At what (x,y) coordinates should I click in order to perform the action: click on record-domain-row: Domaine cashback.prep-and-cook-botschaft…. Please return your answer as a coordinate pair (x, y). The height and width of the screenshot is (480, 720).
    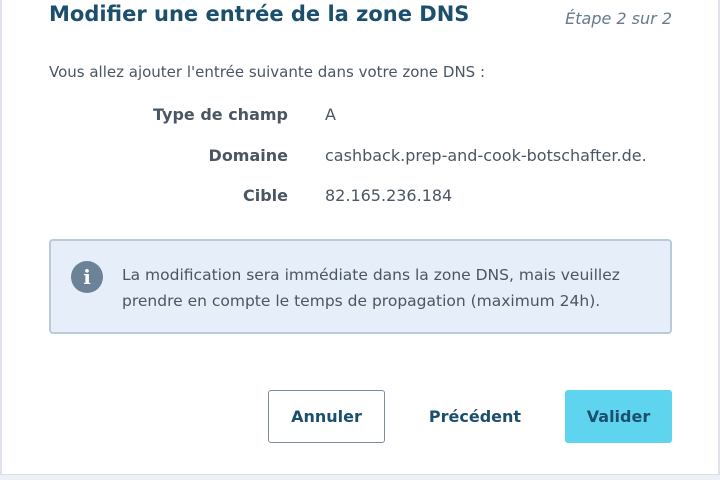
    Looking at the image, I should click on (360, 158).